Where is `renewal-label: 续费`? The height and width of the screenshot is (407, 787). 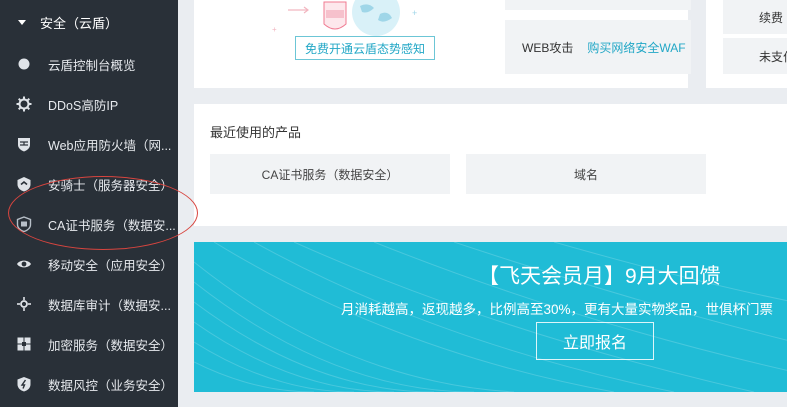 renewal-label: 续费 is located at coordinates (771, 17).